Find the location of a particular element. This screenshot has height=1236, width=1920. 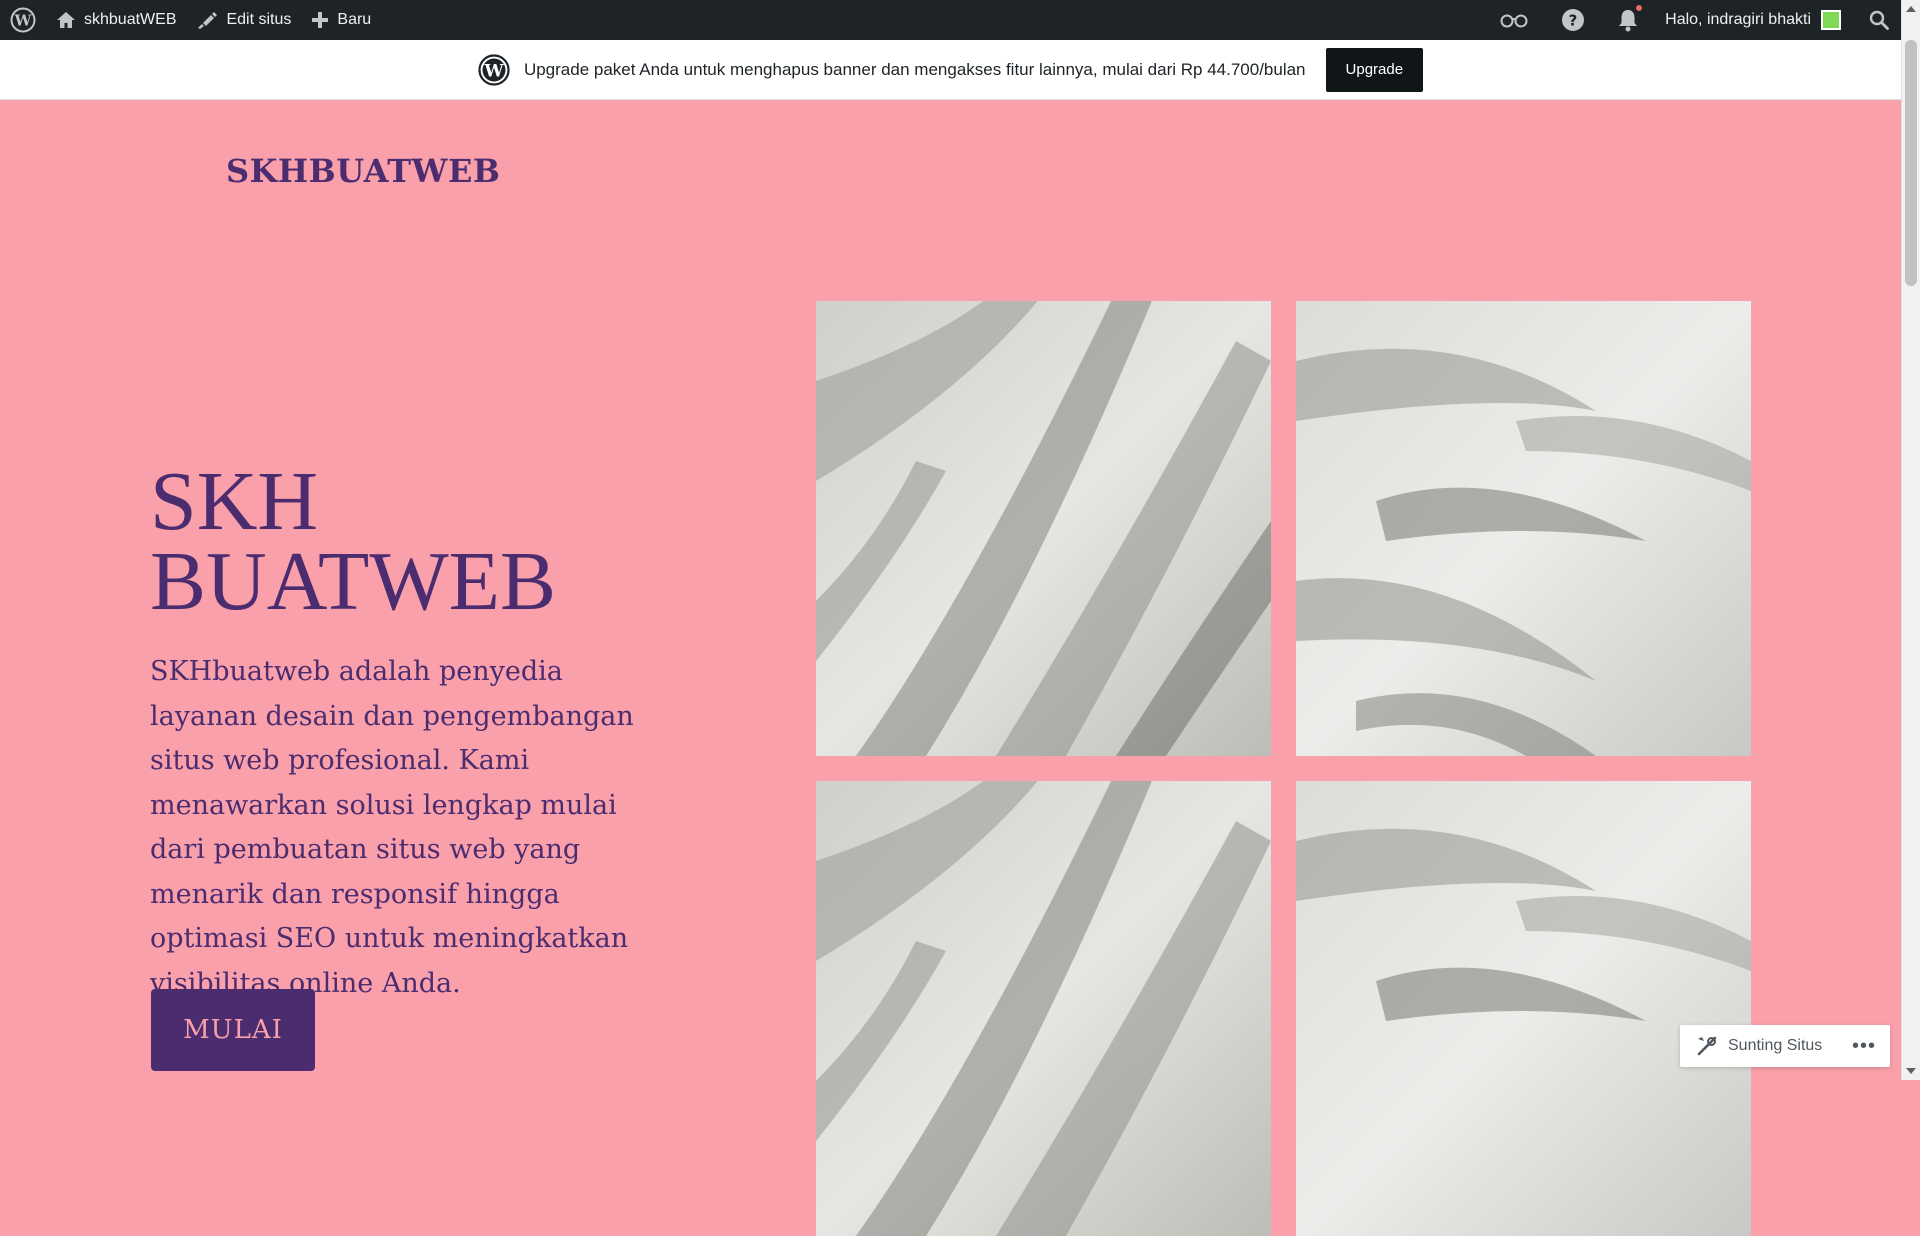

reader-button is located at coordinates (1514, 20).